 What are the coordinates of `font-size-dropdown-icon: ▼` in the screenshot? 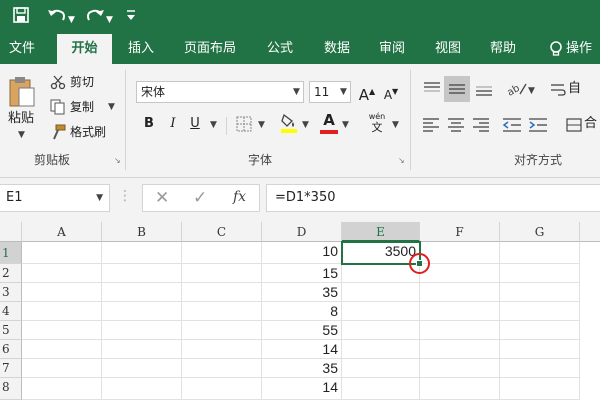 It's located at (343, 92).